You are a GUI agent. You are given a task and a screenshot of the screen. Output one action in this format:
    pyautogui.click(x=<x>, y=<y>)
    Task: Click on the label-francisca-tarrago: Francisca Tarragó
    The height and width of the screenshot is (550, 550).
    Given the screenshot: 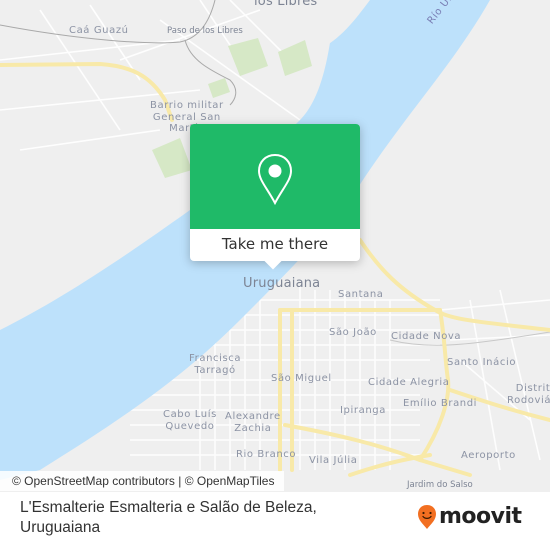 What is the action you would take?
    pyautogui.click(x=215, y=364)
    